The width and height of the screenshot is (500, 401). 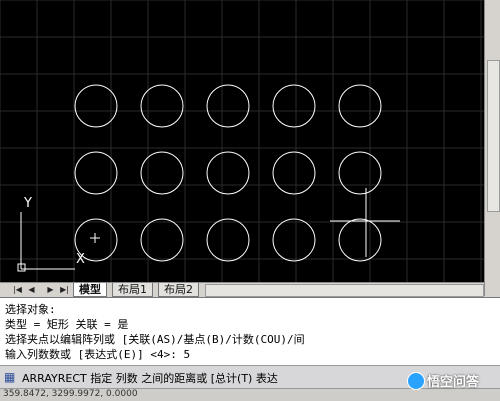 What do you see at coordinates (178, 290) in the screenshot?
I see `tab-layout2: 布局2` at bounding box center [178, 290].